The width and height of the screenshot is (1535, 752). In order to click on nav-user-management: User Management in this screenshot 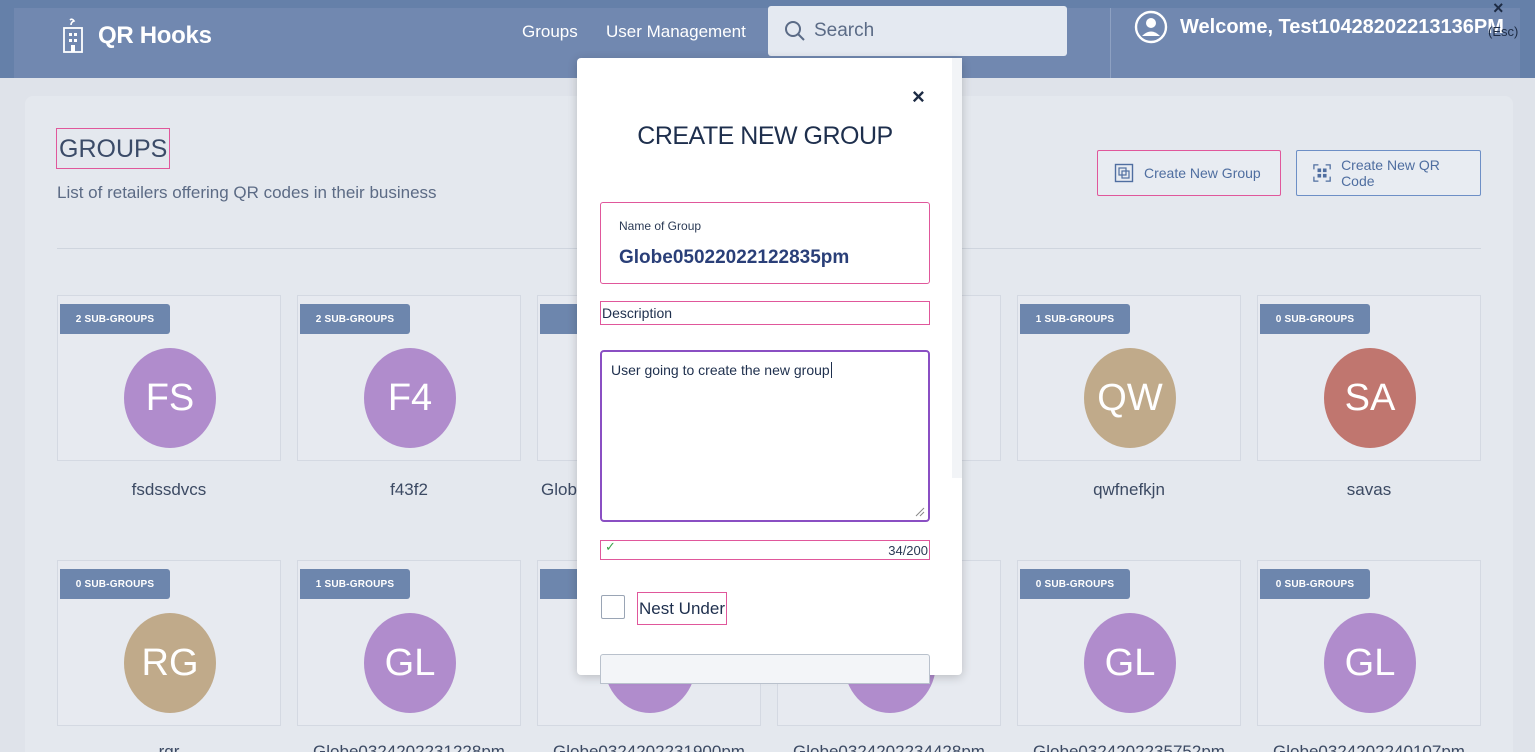, I will do `click(676, 32)`.